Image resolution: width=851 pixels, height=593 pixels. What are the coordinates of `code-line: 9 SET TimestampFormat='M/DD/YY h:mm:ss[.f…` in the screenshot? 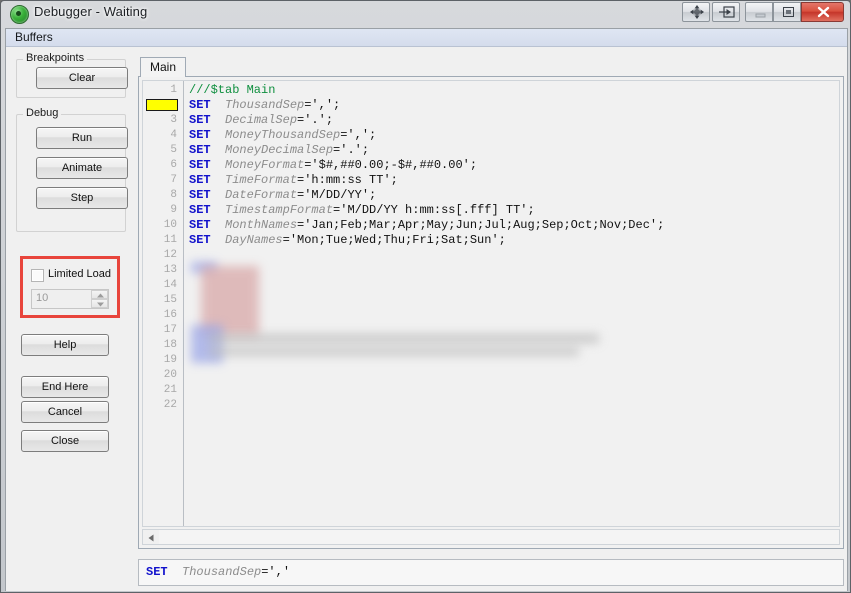 It's located at (491, 210).